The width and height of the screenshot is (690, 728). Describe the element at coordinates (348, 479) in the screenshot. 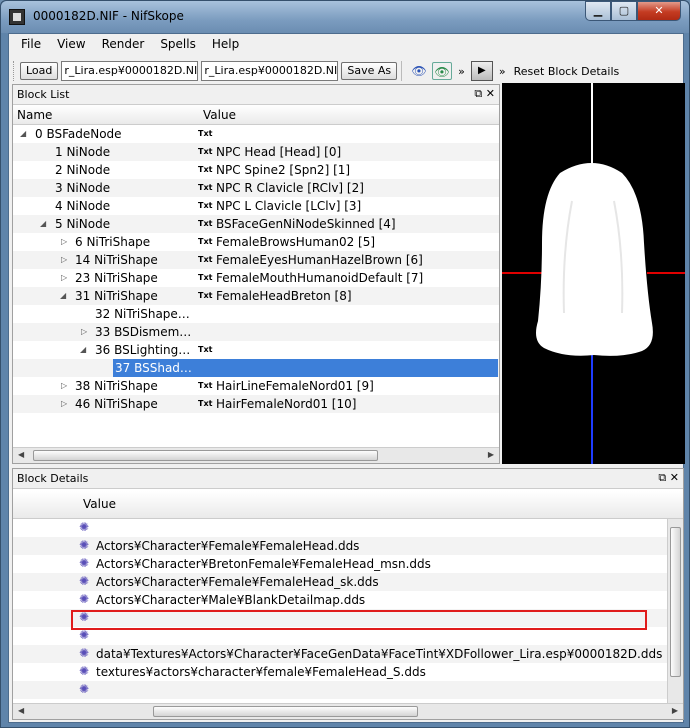

I see `block-details-header: Block Details ⧉ ✕` at that location.